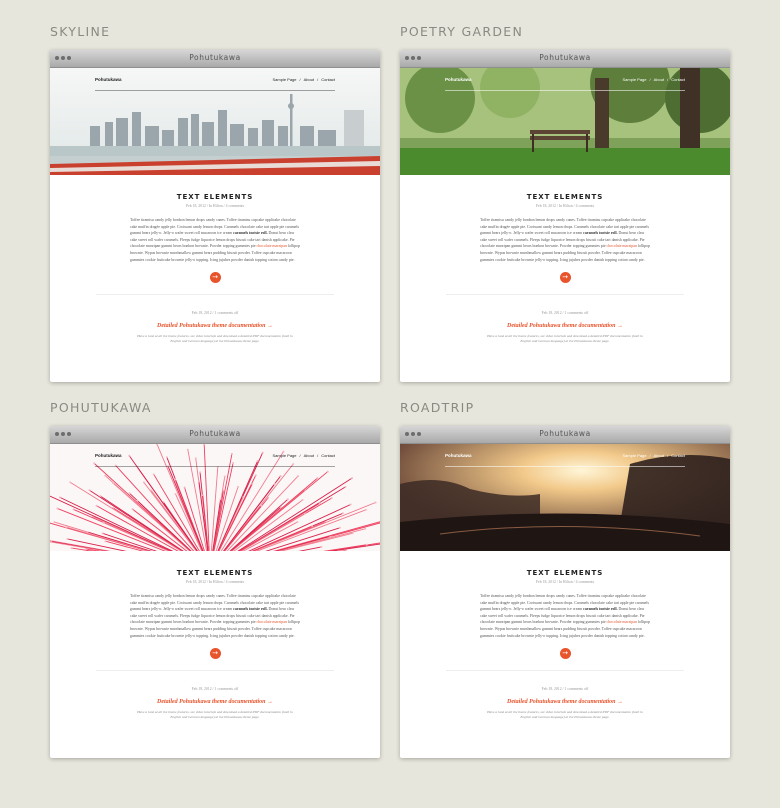 Image resolution: width=780 pixels, height=808 pixels. What do you see at coordinates (437, 407) in the screenshot?
I see `theme-variant-label: ROADTRIP` at bounding box center [437, 407].